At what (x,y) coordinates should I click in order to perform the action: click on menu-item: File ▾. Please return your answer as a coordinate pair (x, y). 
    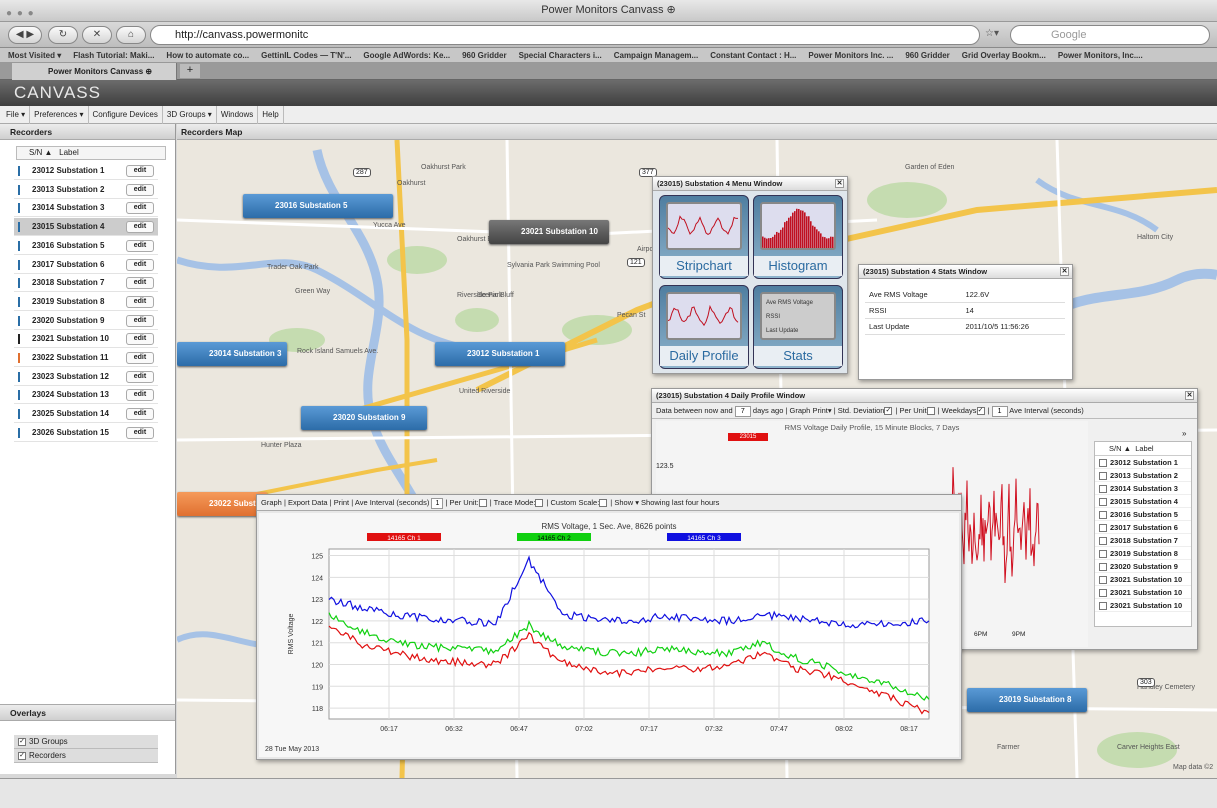
    Looking at the image, I should click on (16, 115).